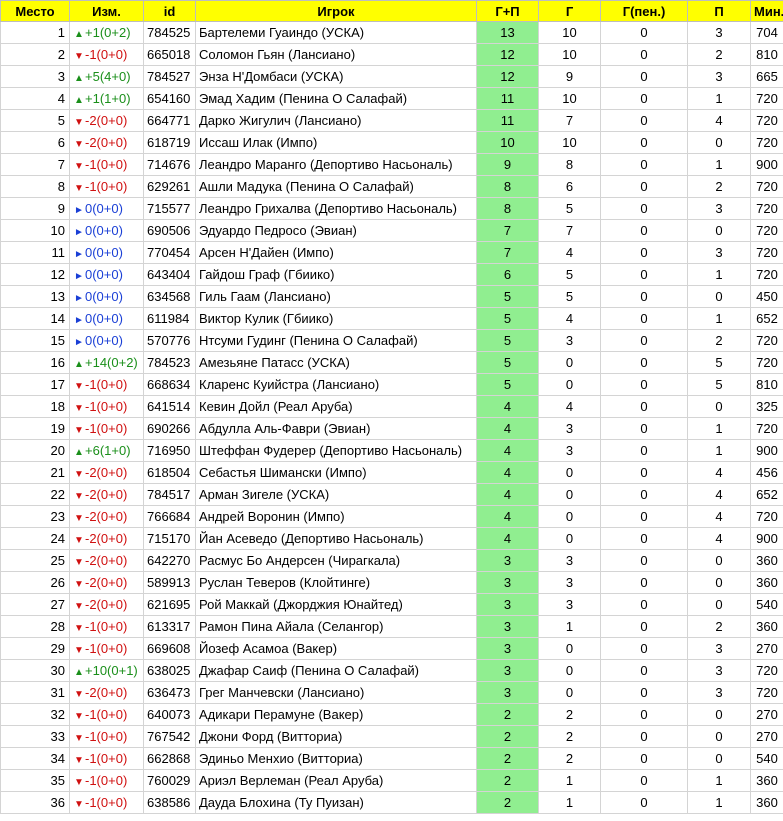  What do you see at coordinates (35, 736) in the screenshot?
I see `rank-cell: 33` at bounding box center [35, 736].